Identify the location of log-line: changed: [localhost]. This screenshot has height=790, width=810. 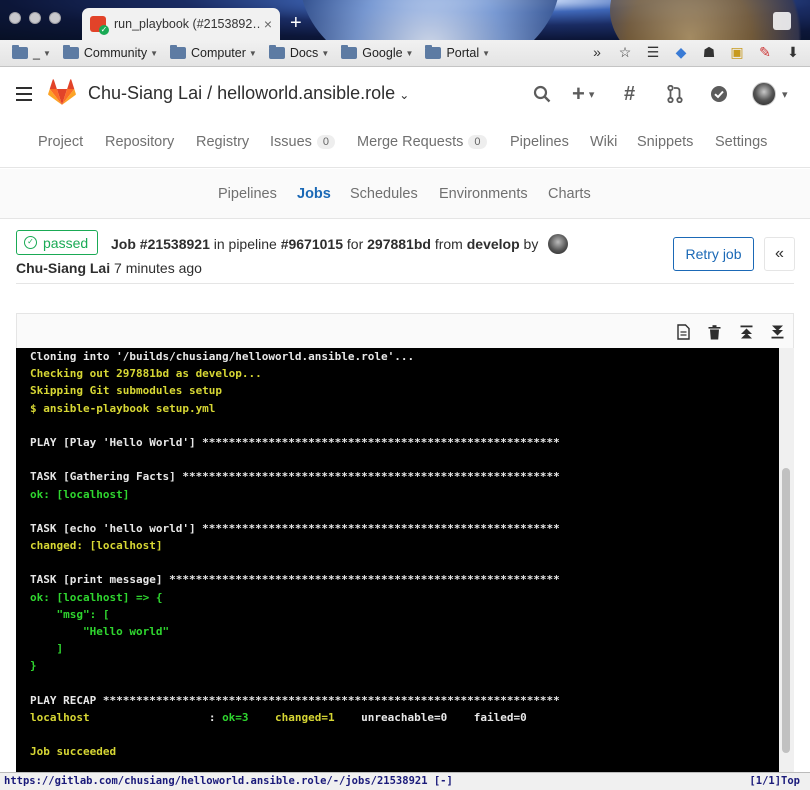
(96, 546).